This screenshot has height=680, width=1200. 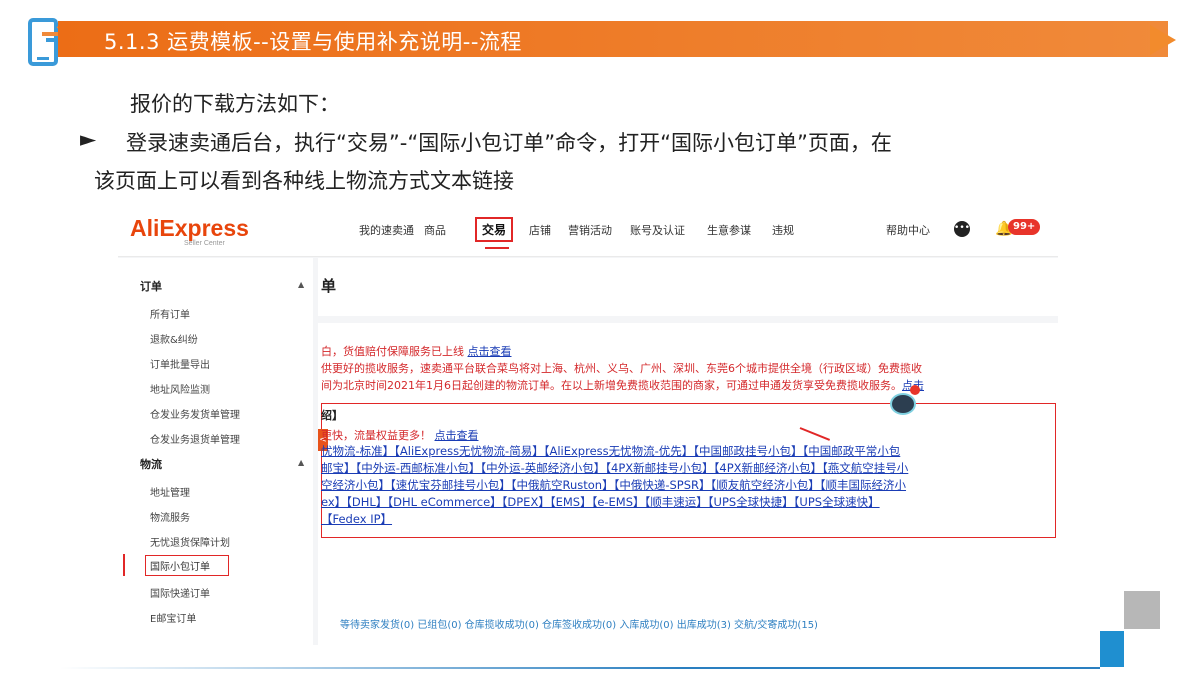 What do you see at coordinates (173, 617) in the screenshot?
I see `sidebar-item-epacket: E邮宝订单` at bounding box center [173, 617].